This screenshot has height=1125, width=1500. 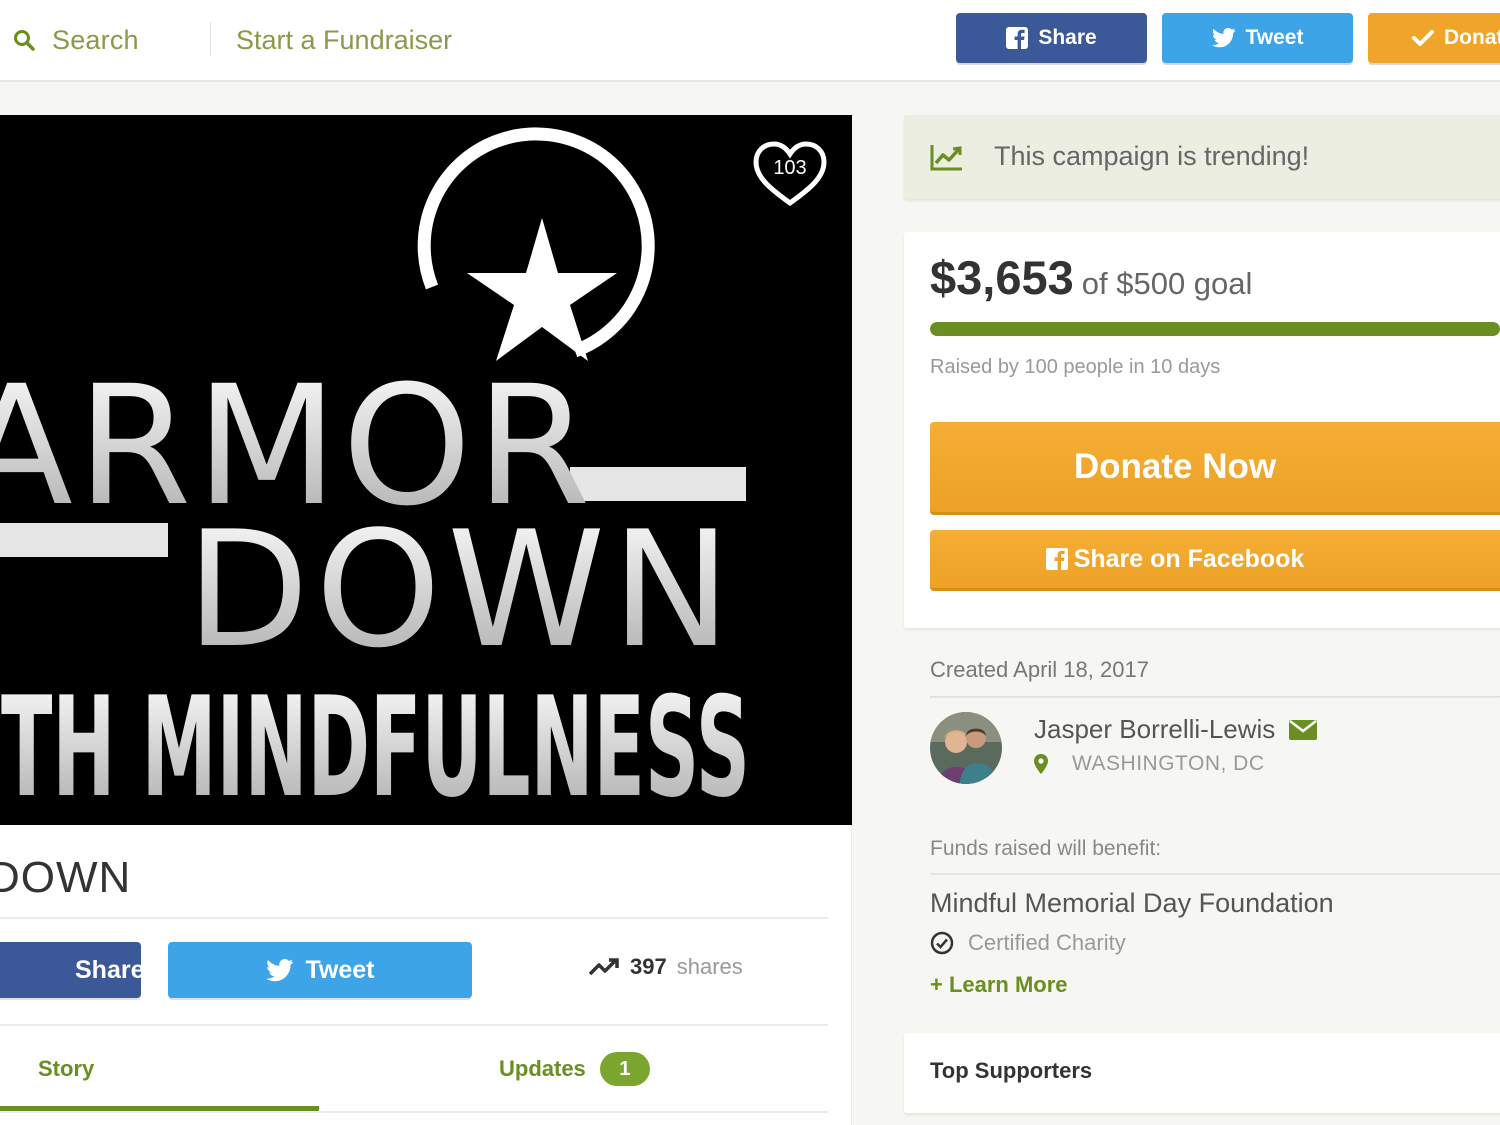 I want to click on progress-fill, so click(x=1215, y=329).